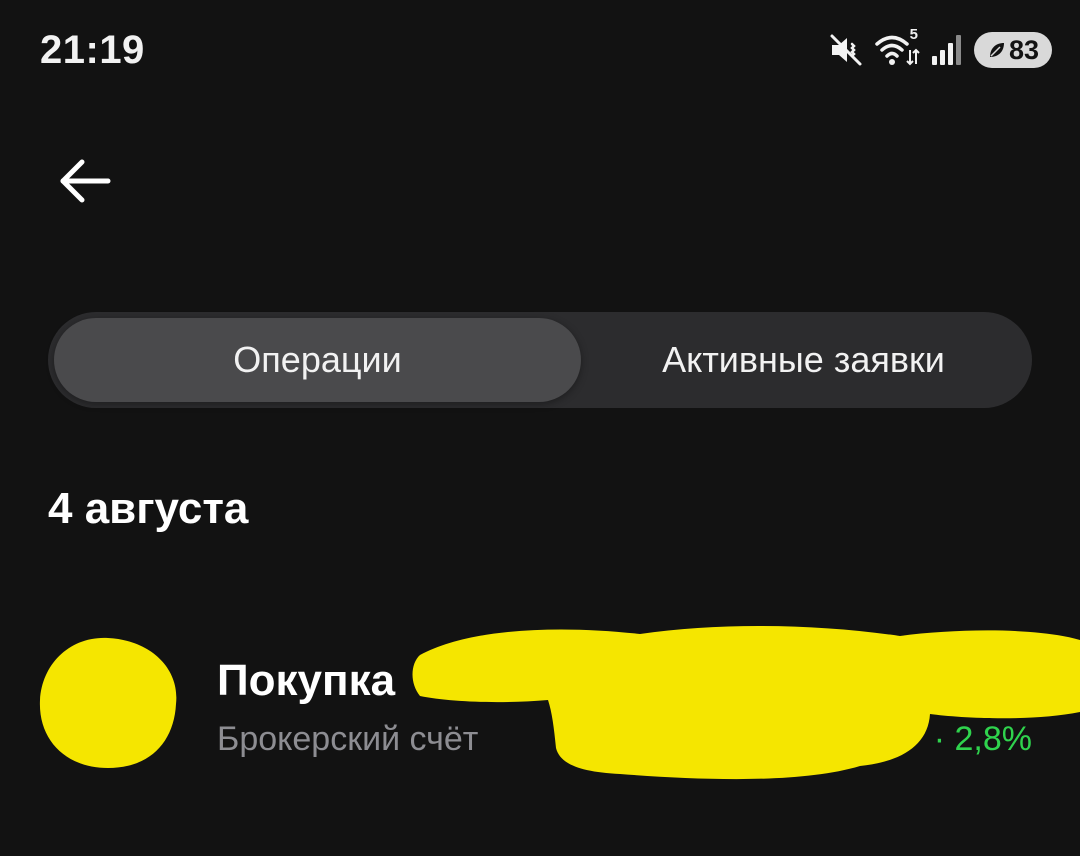  I want to click on date-header: 4 августа, so click(148, 508).